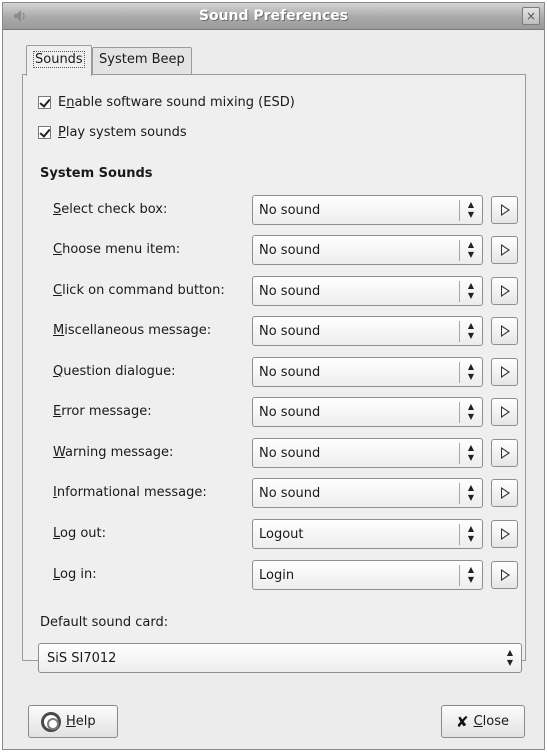 The image size is (547, 752). I want to click on help-lifebuoy-icon, so click(51, 721).